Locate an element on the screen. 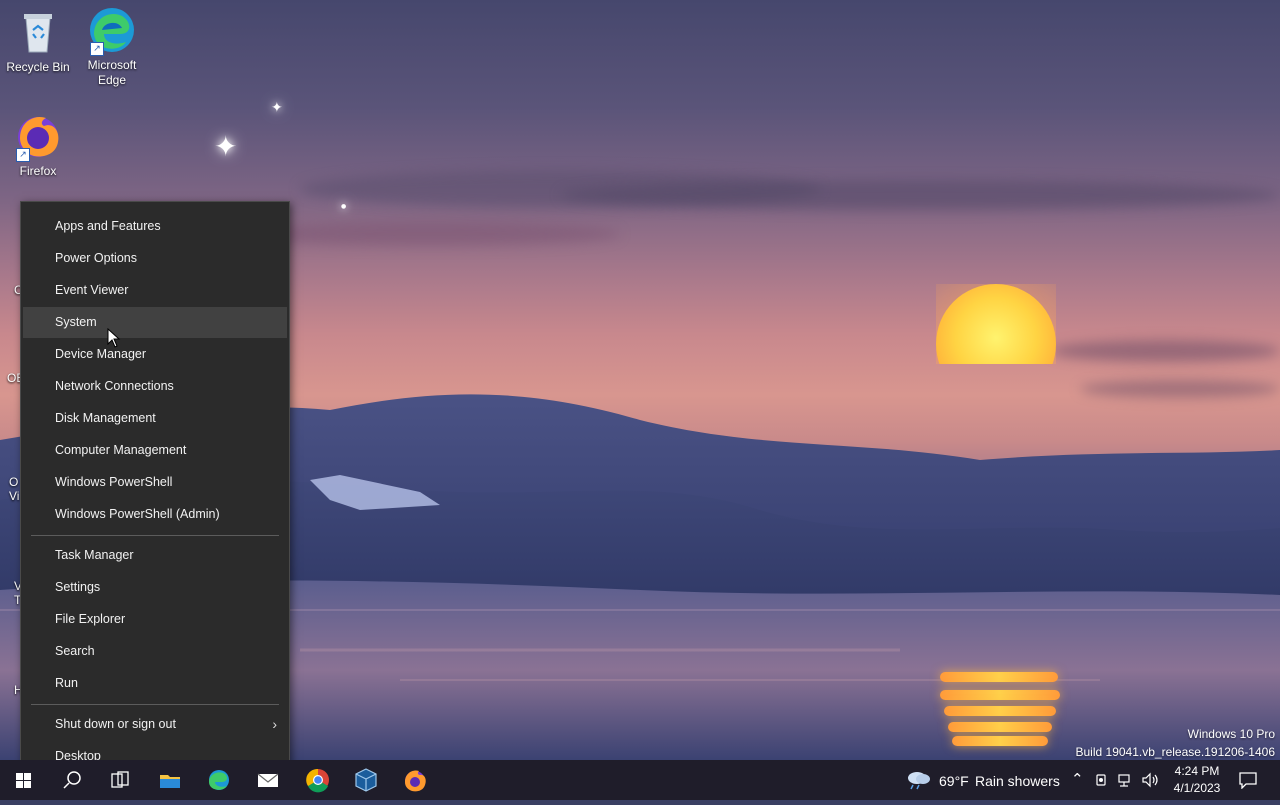 The width and height of the screenshot is (1280, 805). menu-item-label: Event Viewer is located at coordinates (92, 290).